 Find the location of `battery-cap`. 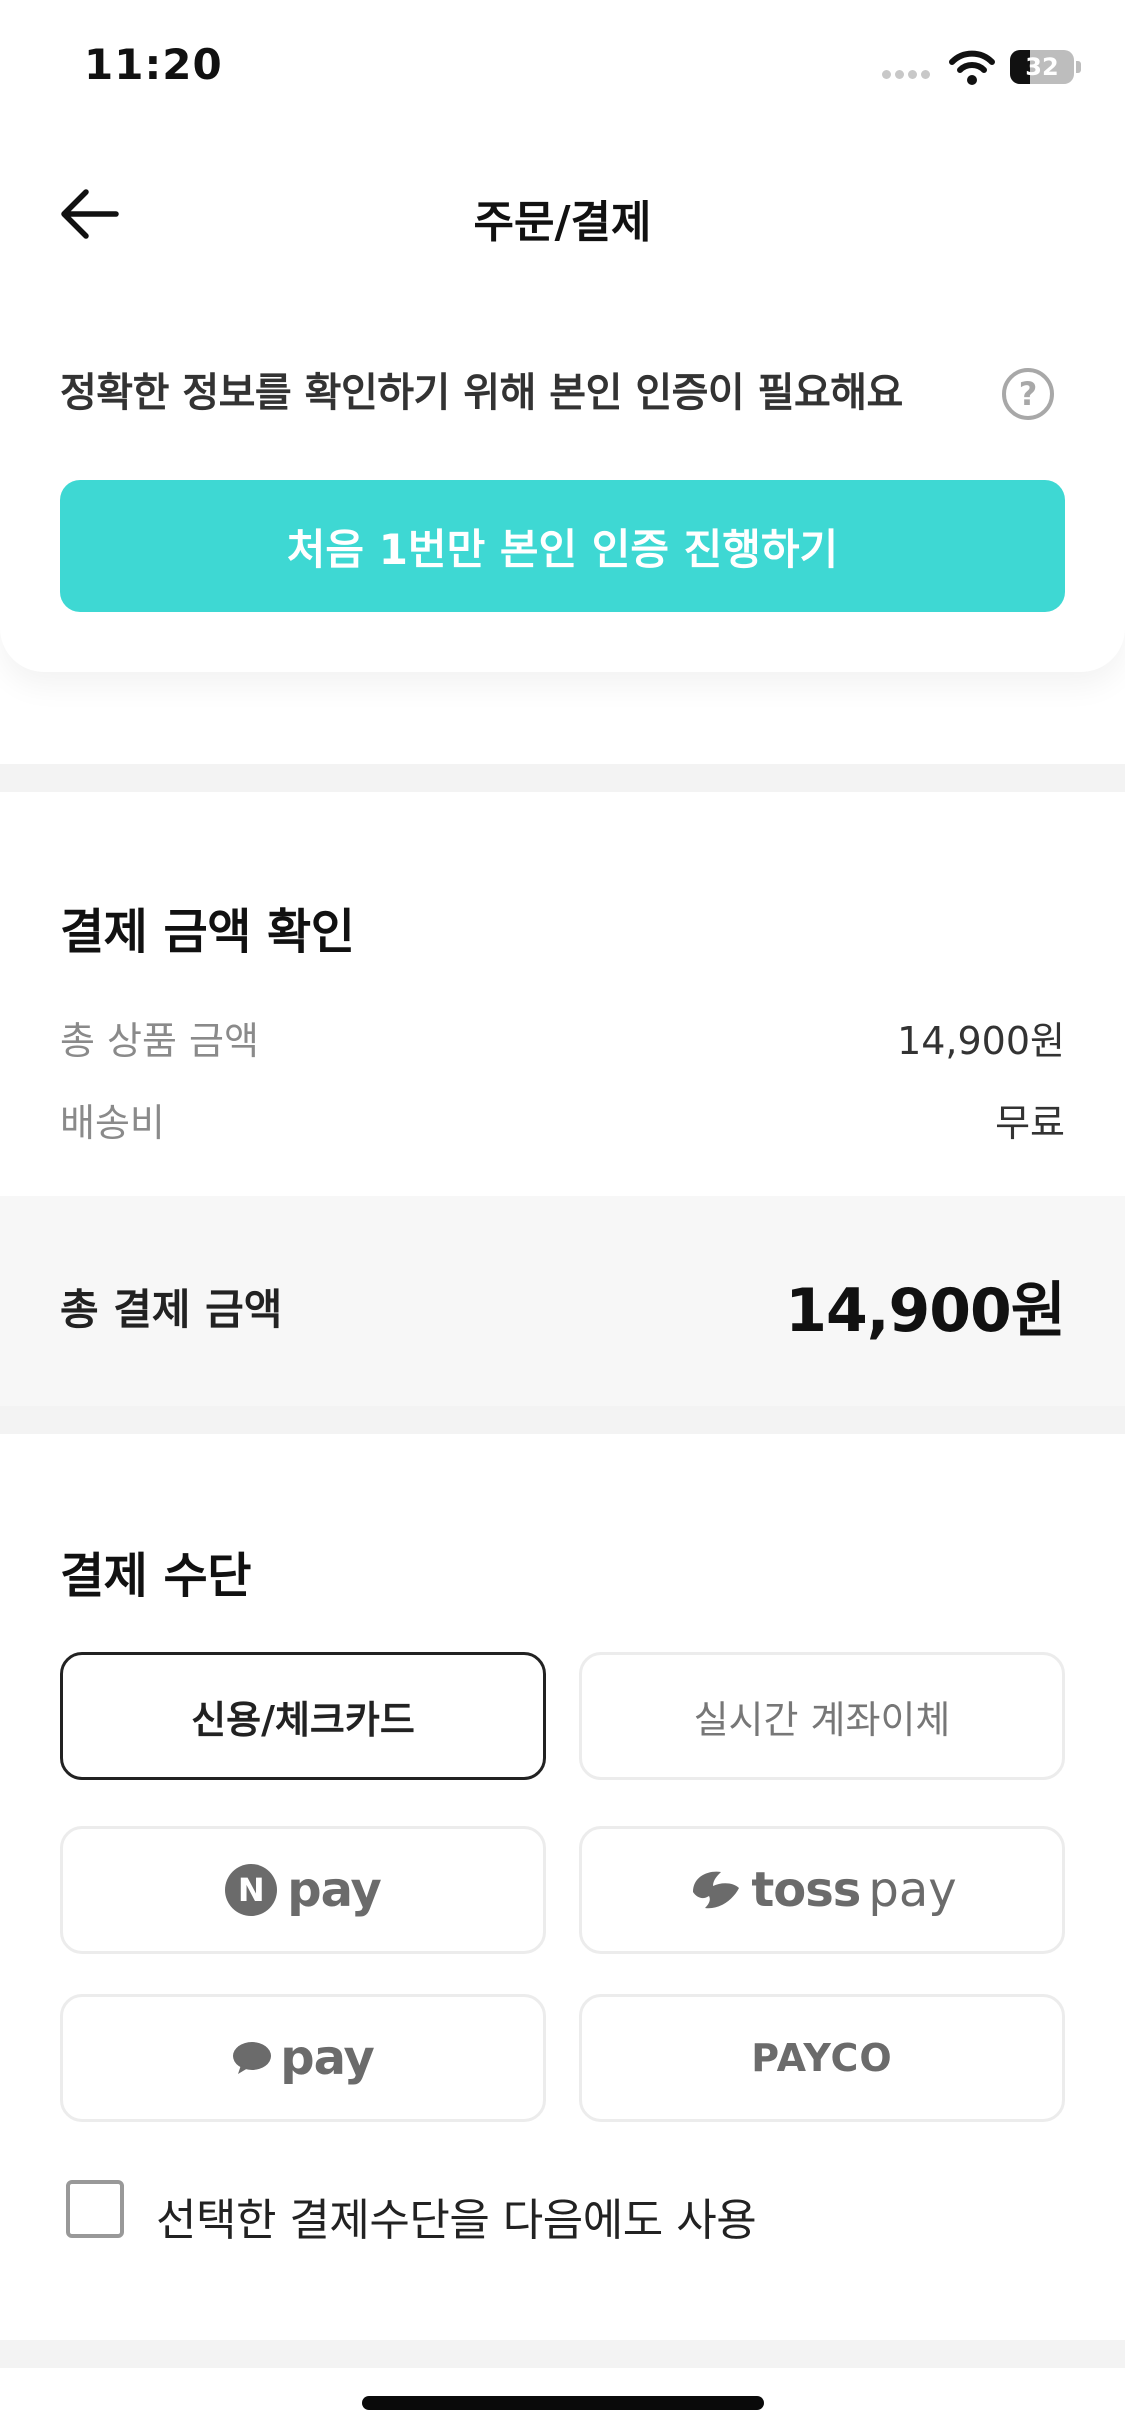

battery-cap is located at coordinates (1078, 67).